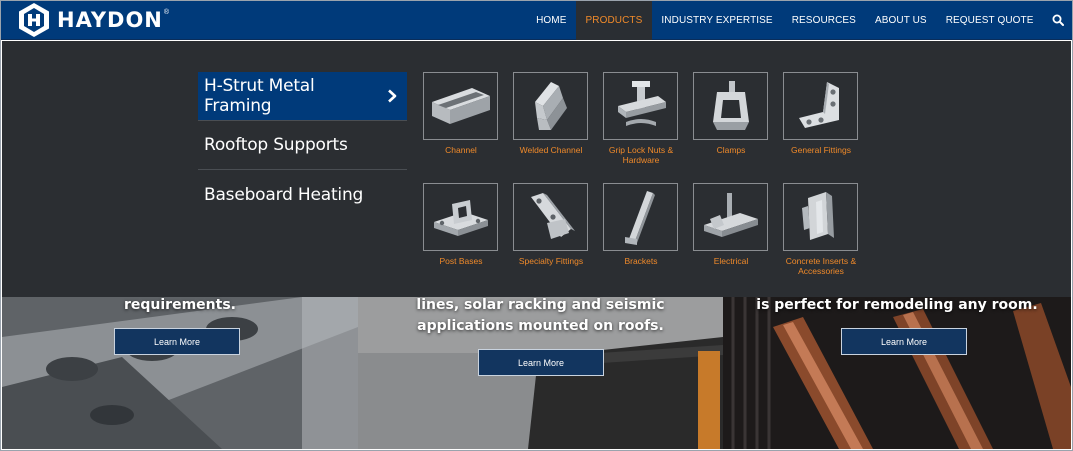  What do you see at coordinates (166, 12) in the screenshot?
I see `registered-mark: ®` at bounding box center [166, 12].